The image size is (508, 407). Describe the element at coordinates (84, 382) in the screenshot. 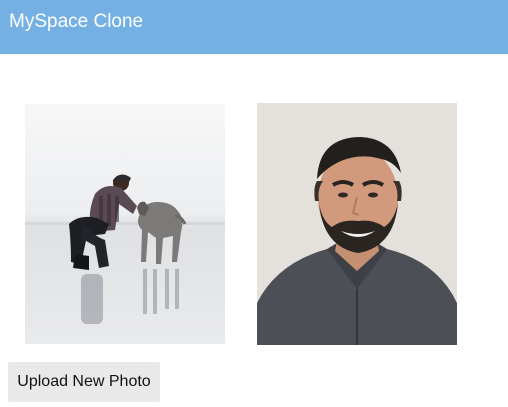

I see `upload-new-photo-button: Upload New Photo` at that location.